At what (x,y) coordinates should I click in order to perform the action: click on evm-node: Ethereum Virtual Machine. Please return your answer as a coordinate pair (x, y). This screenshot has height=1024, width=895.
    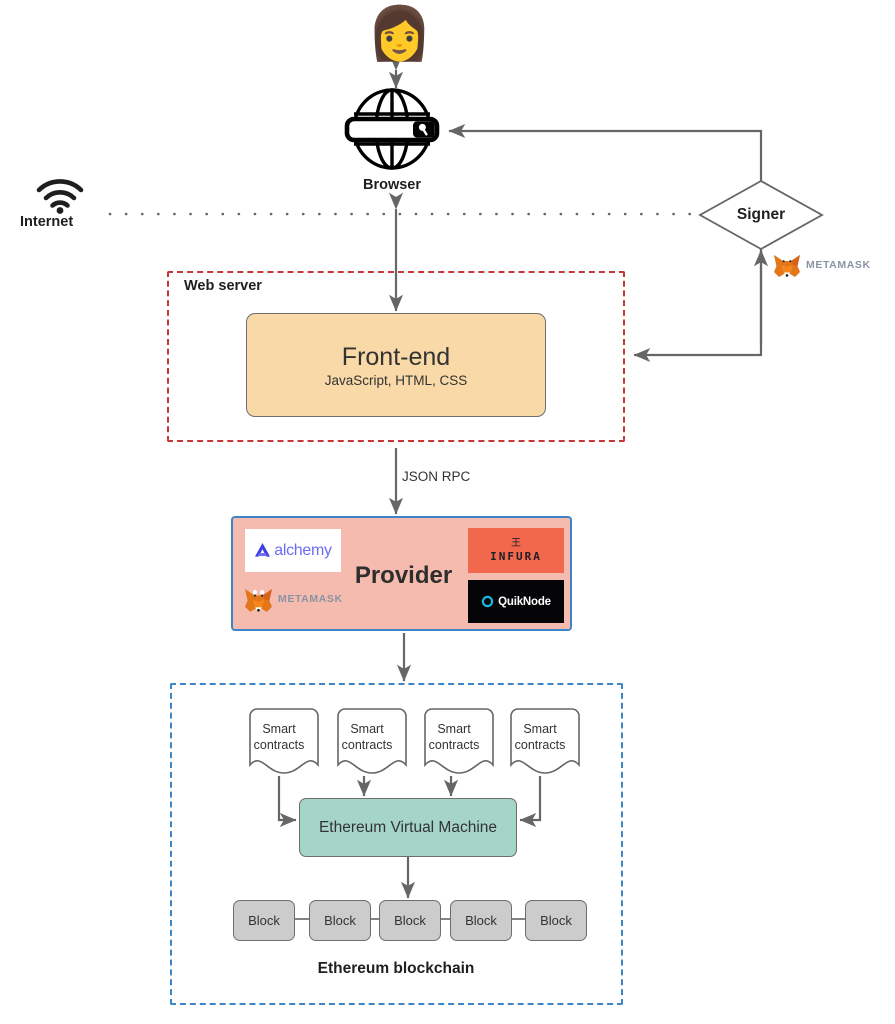
    Looking at the image, I should click on (408, 827).